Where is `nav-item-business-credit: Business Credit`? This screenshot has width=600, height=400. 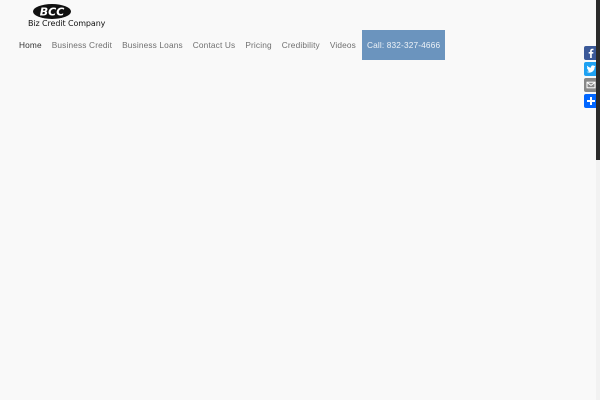 nav-item-business-credit: Business Credit is located at coordinates (82, 45).